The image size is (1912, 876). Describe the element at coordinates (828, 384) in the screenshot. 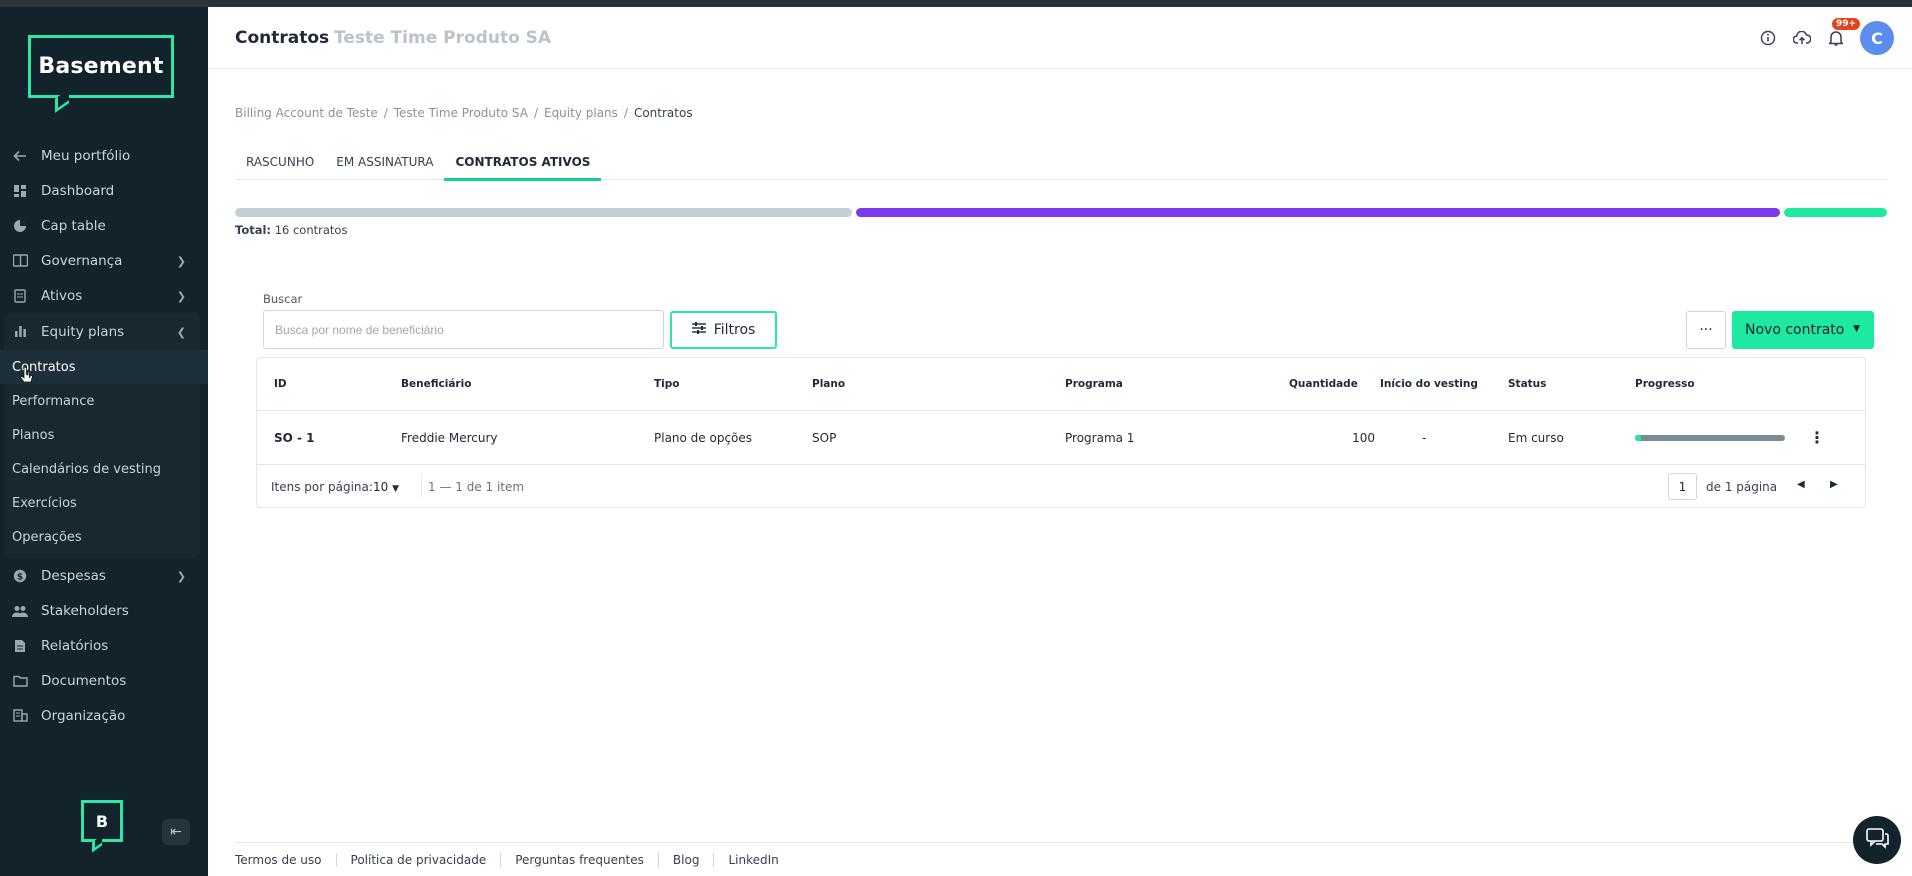

I see `column-header-plano: Plano` at that location.